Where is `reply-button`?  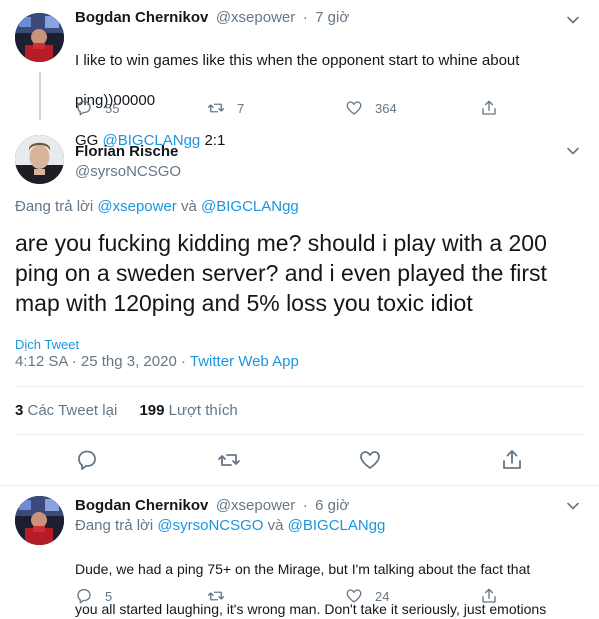 reply-button is located at coordinates (87, 460).